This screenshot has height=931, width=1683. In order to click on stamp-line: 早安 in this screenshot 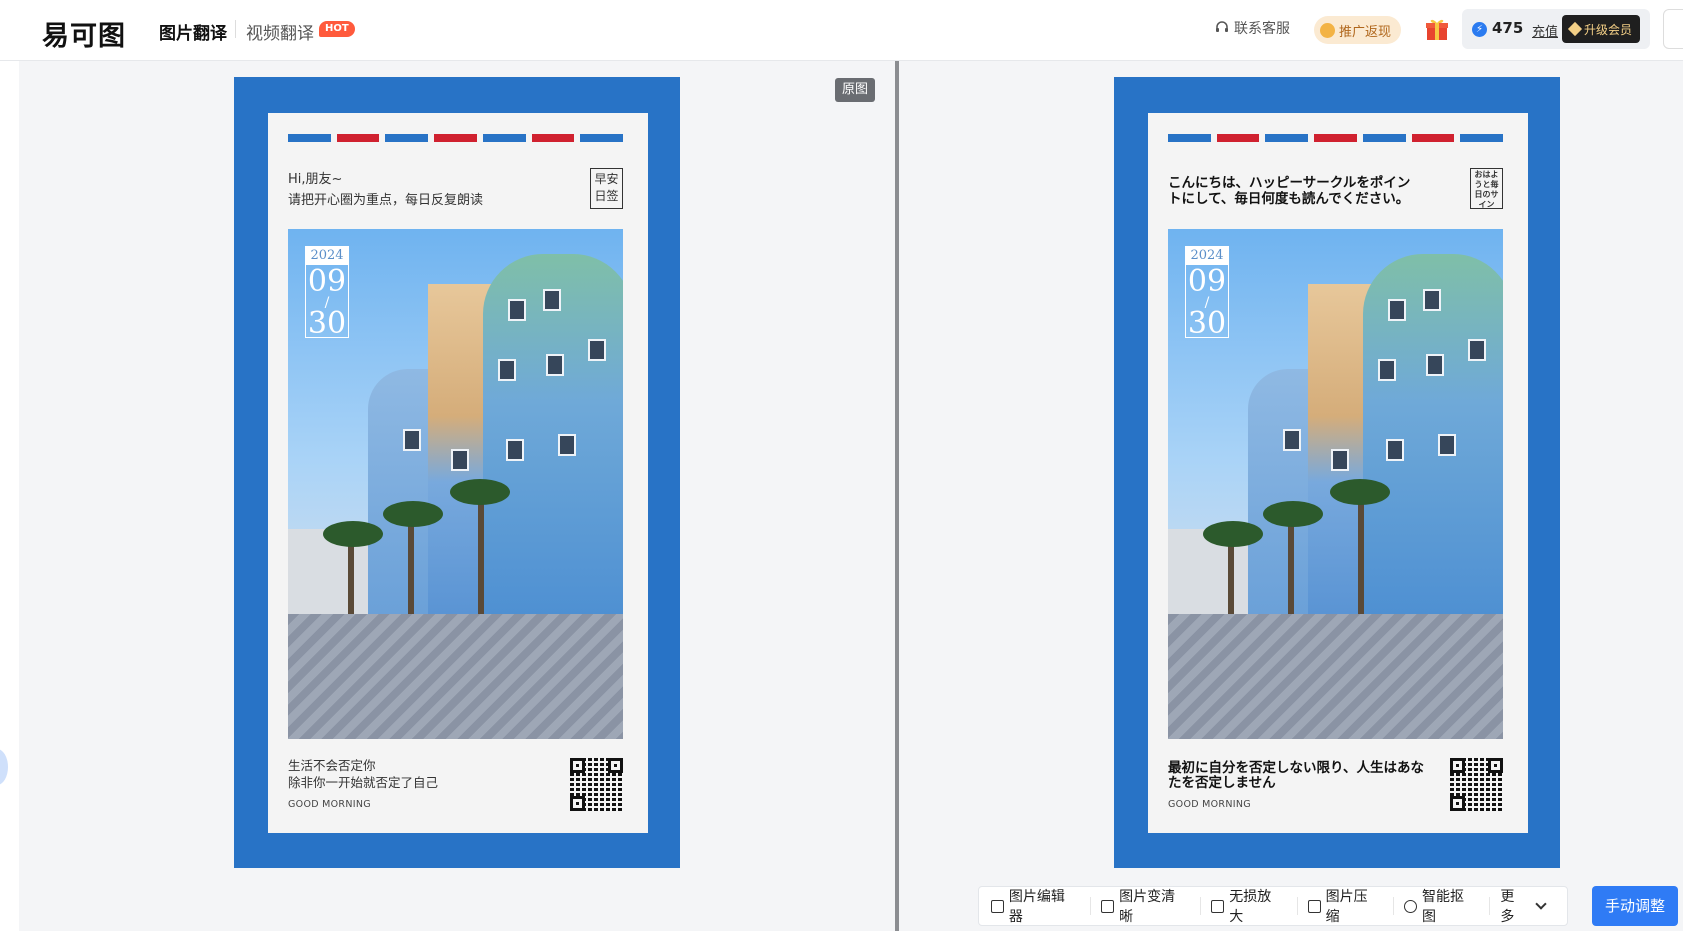, I will do `click(606, 179)`.